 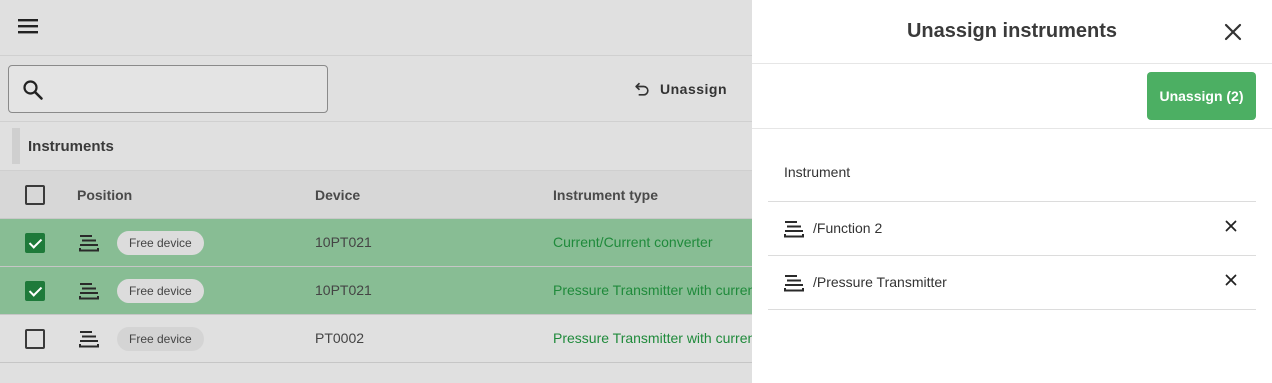 I want to click on confirm-unassign-button: Unassign (2), so click(x=1201, y=96).